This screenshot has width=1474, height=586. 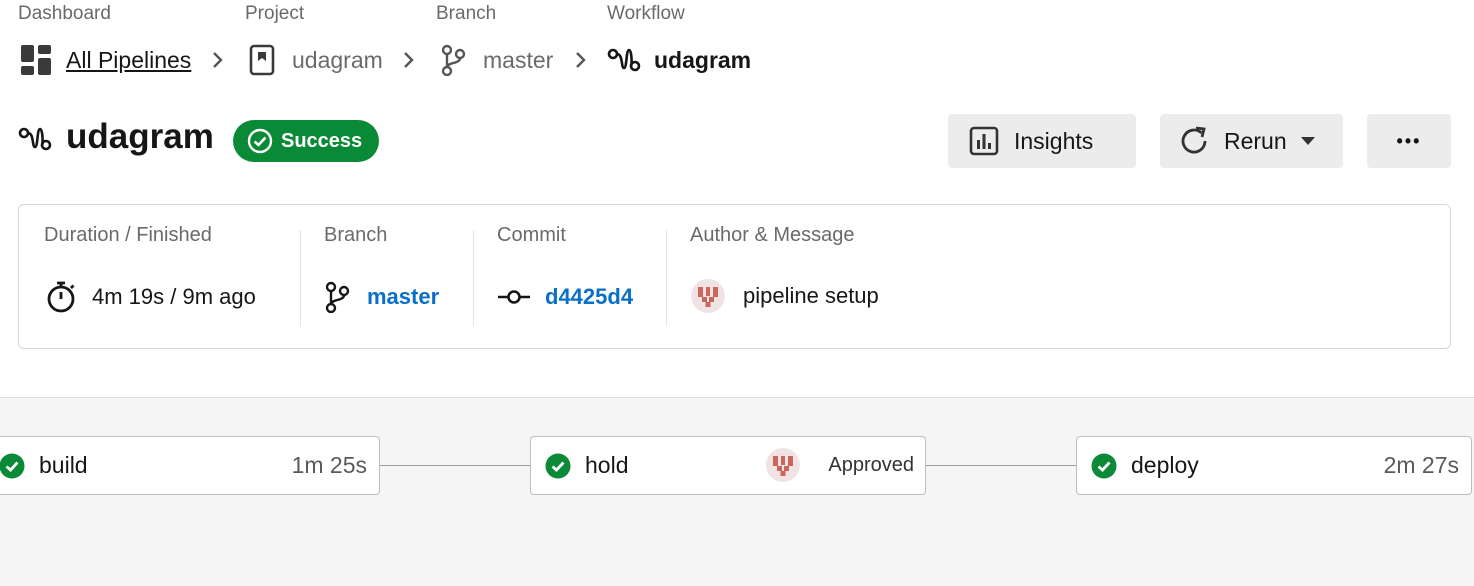 What do you see at coordinates (1054, 140) in the screenshot?
I see `insights-button-label: Insights` at bounding box center [1054, 140].